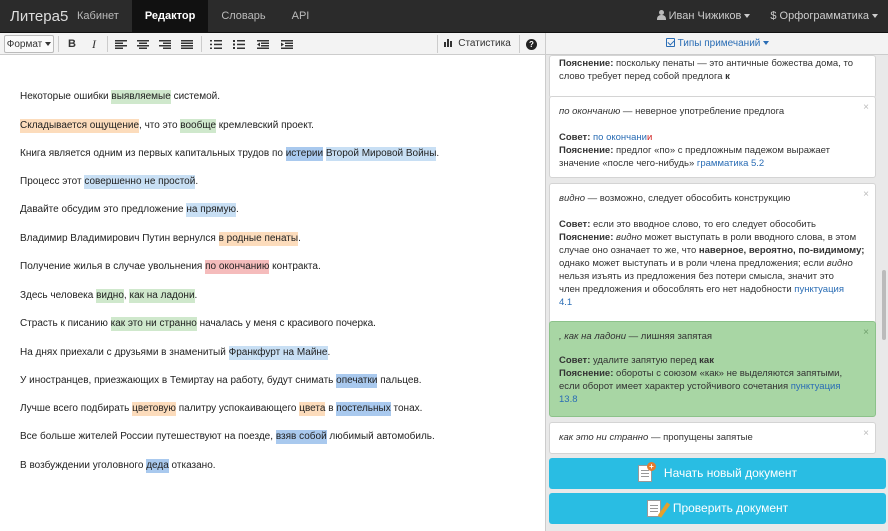 The image size is (888, 531). Describe the element at coordinates (304, 154) in the screenshot. I see `highlighted-error: истерии` at that location.